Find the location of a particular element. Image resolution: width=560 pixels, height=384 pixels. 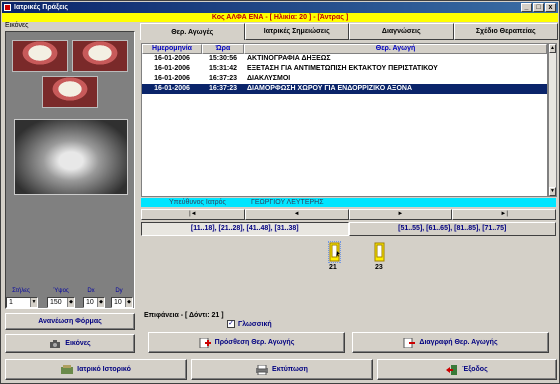

col-date-header: Ημερομηνία is located at coordinates (172, 49).